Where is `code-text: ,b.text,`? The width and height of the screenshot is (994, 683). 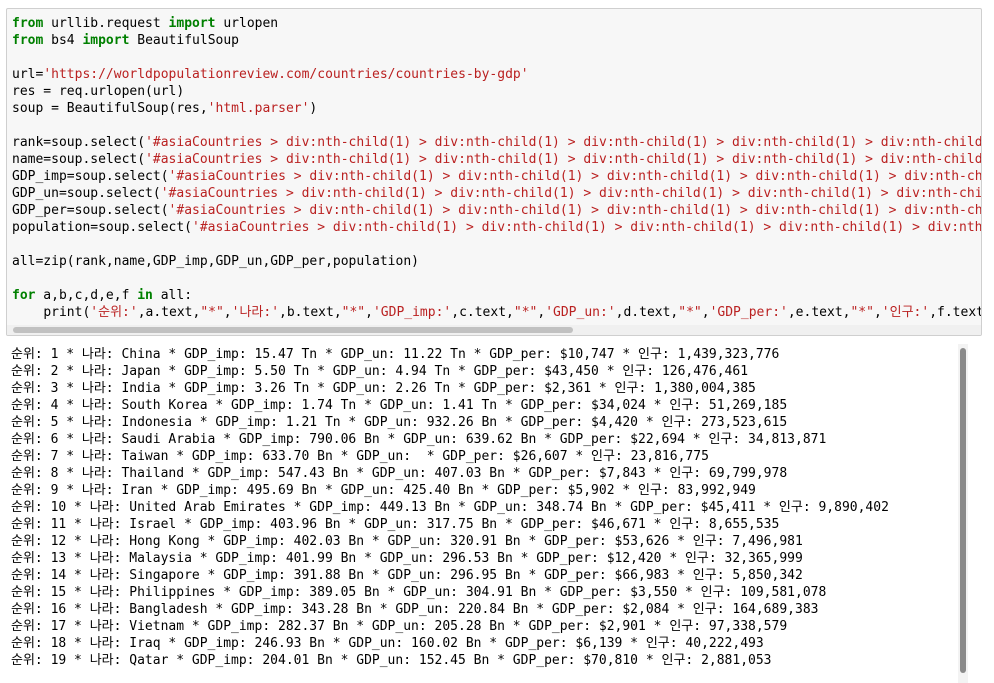 code-text: ,b.text, is located at coordinates (310, 312).